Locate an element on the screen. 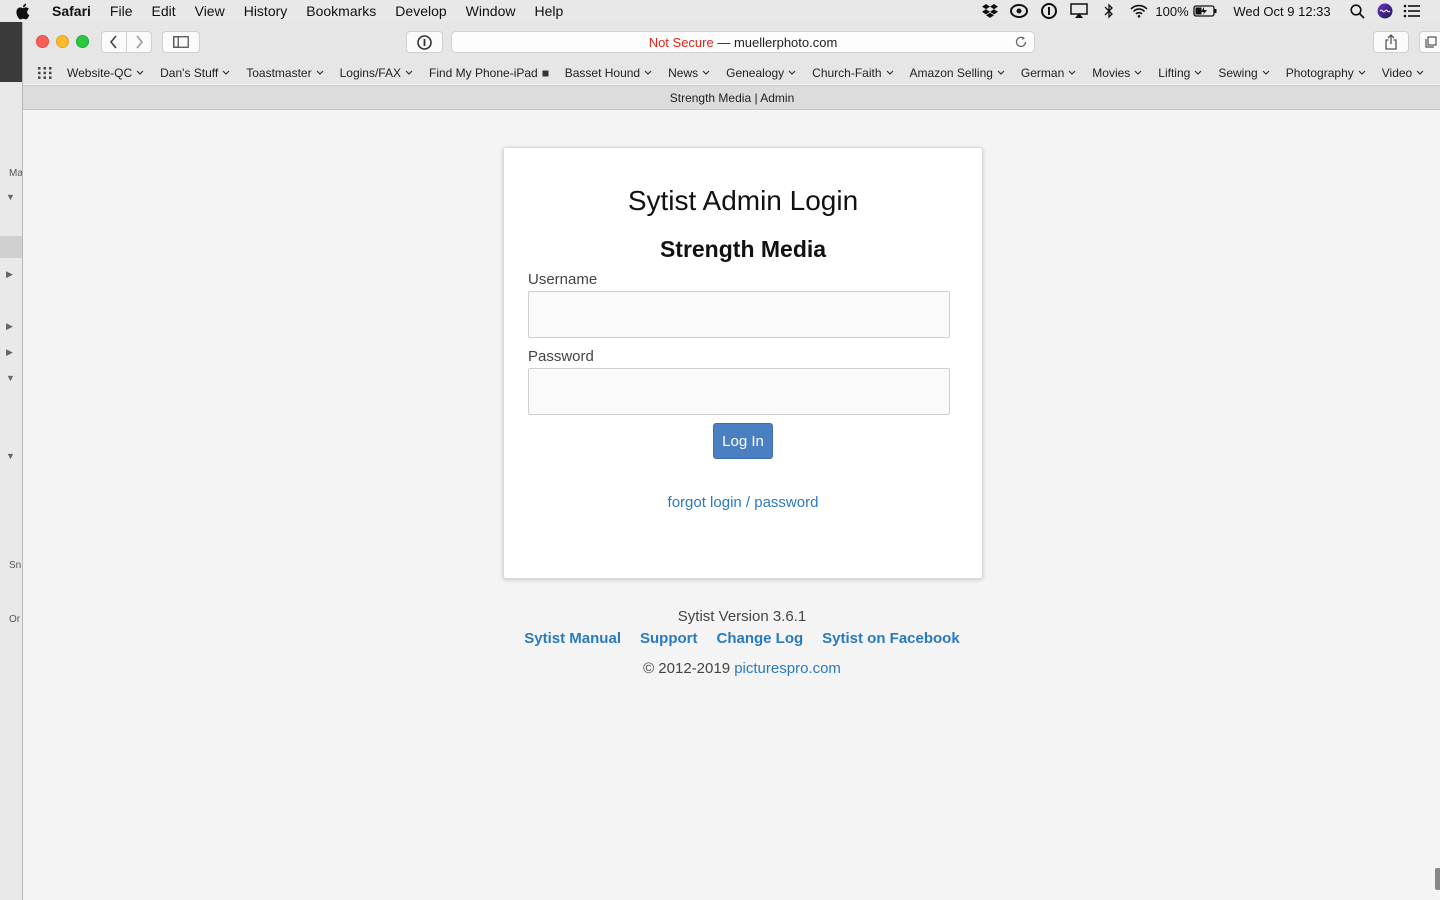 This screenshot has width=1440, height=900. login-button: Log In is located at coordinates (743, 441).